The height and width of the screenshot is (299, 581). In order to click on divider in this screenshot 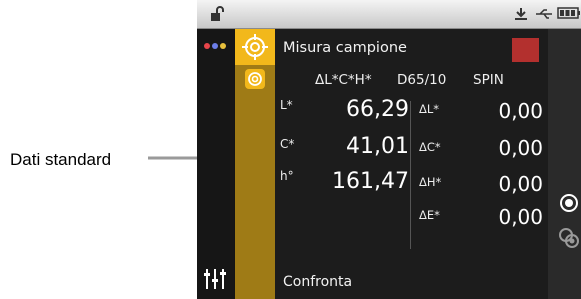, I will do `click(410, 175)`.